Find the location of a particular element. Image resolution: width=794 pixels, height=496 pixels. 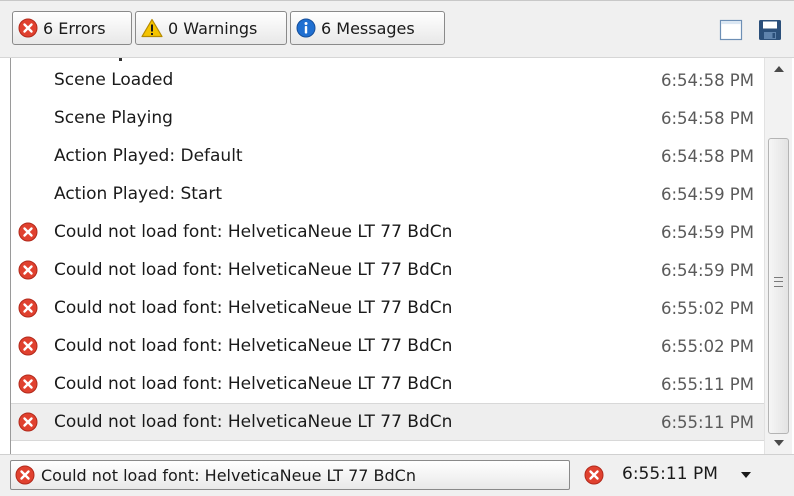

grip-icon is located at coordinates (778, 282).